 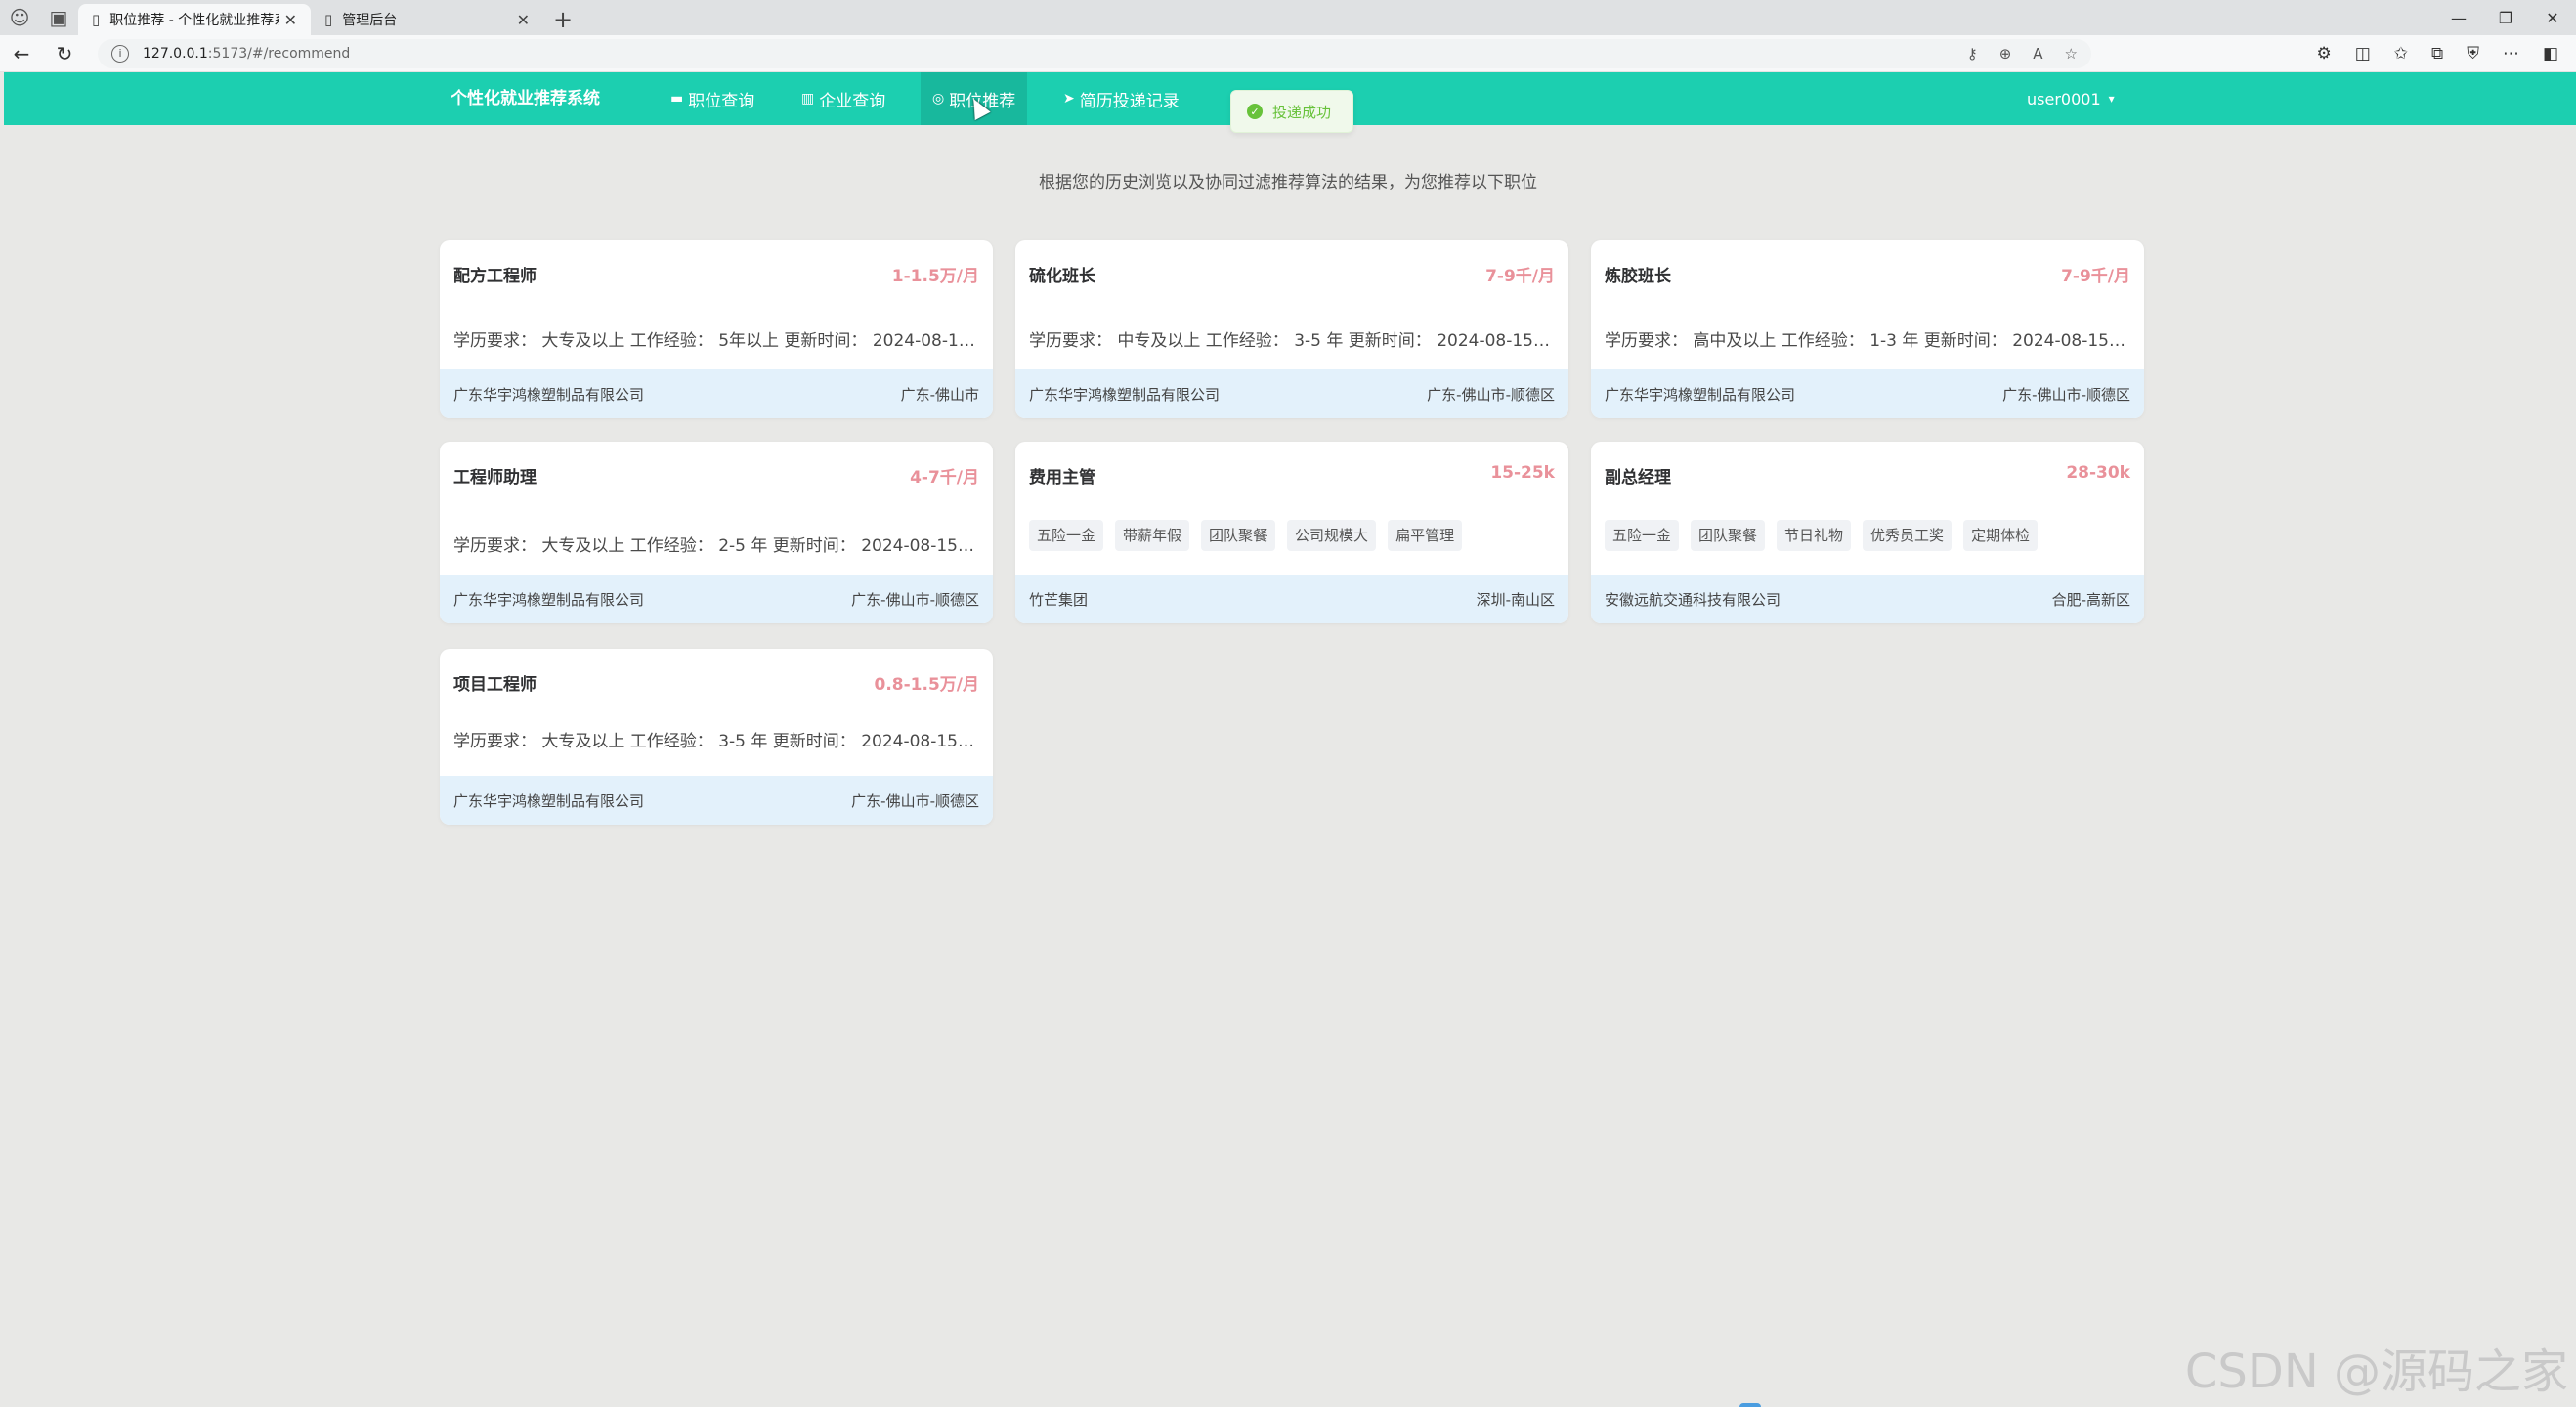 I want to click on user-menu: user0001 ▾, so click(x=2071, y=98).